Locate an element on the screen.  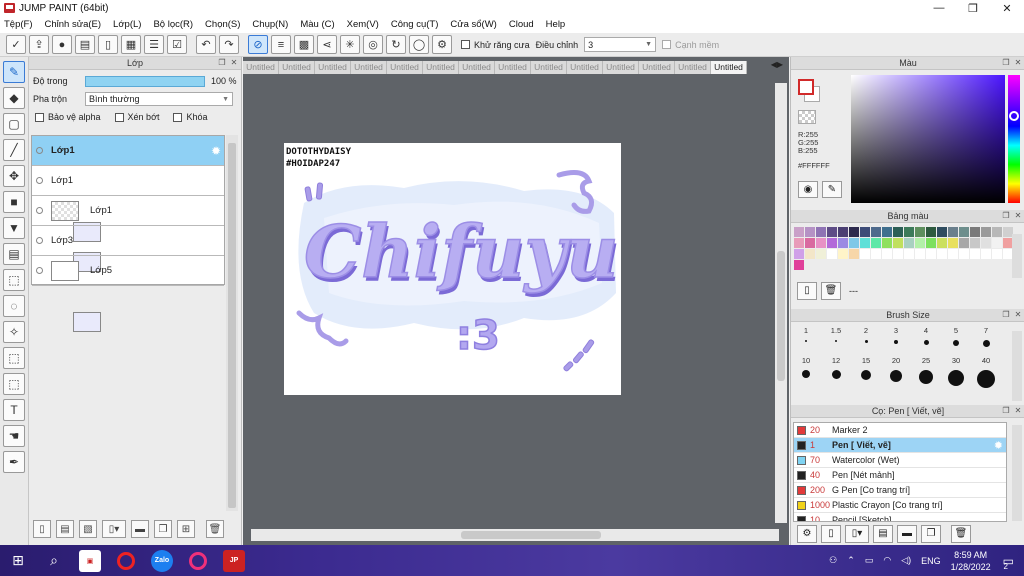
brush-list-item: 10 Pencil [Sketch] is located at coordinates (900, 517).